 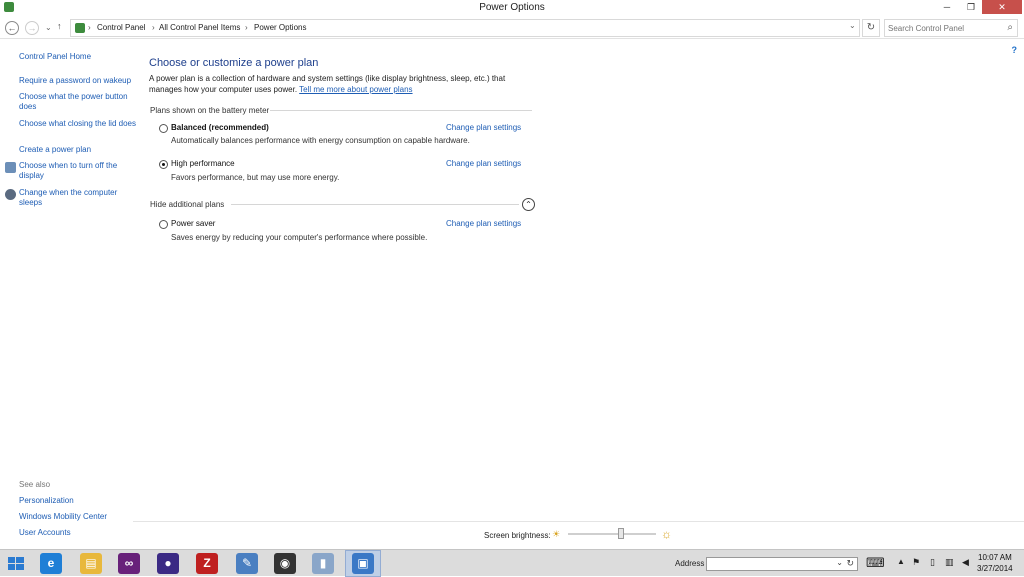 What do you see at coordinates (78, 150) in the screenshot?
I see `sidebar-item-create-plan: Create a power plan` at bounding box center [78, 150].